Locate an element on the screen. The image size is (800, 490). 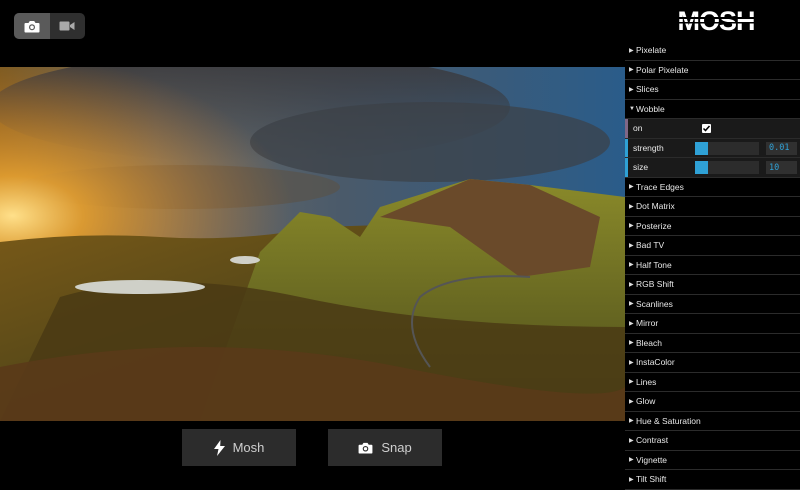
svg-text: MOSH is located at coordinates (716, 20).